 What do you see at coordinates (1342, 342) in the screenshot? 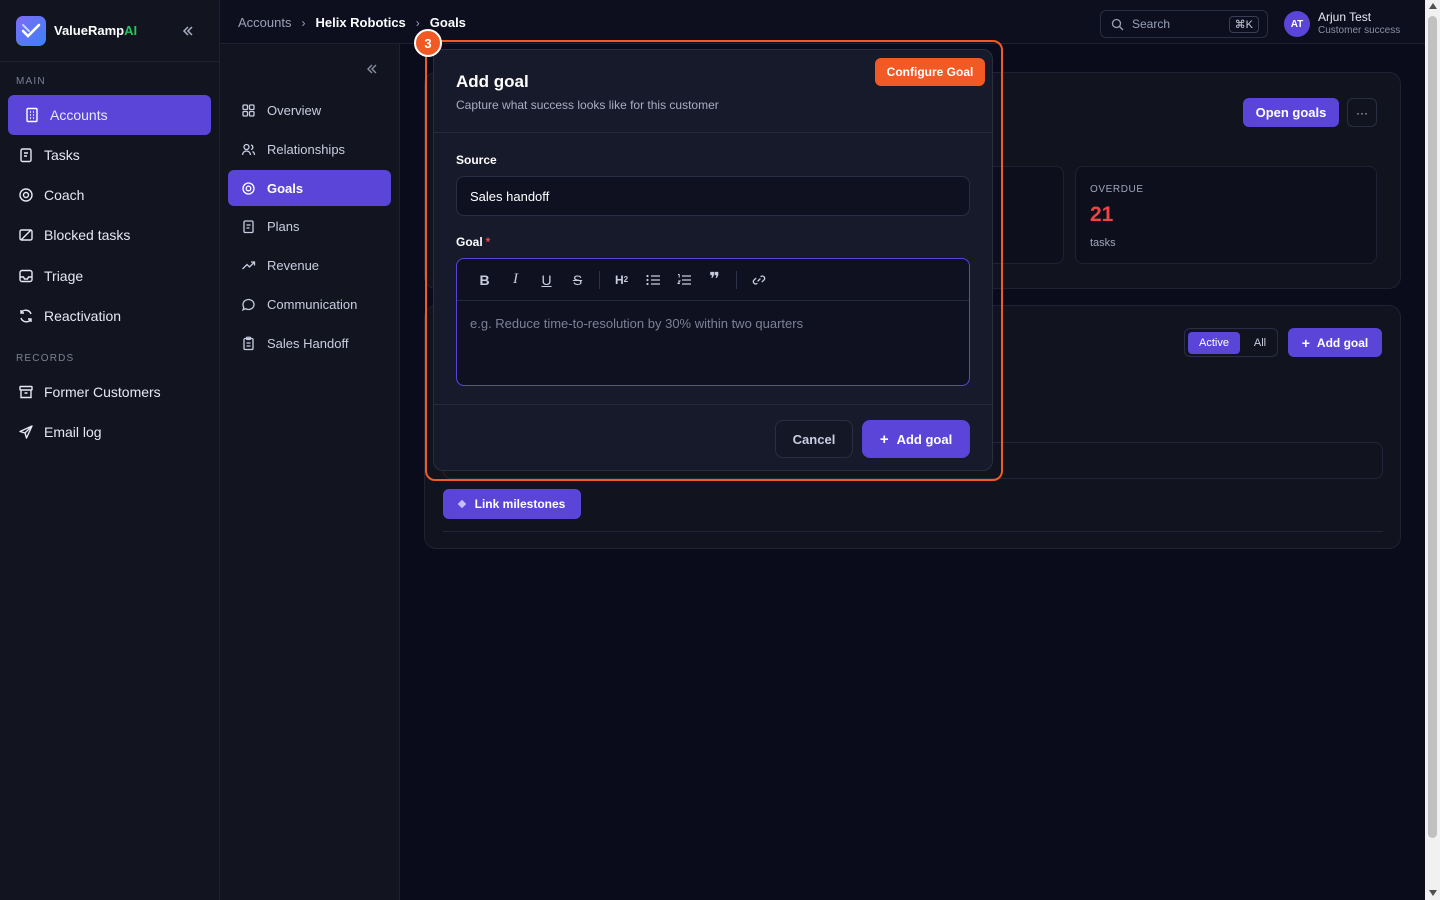
I see `add-goal-label: Add goal` at bounding box center [1342, 342].